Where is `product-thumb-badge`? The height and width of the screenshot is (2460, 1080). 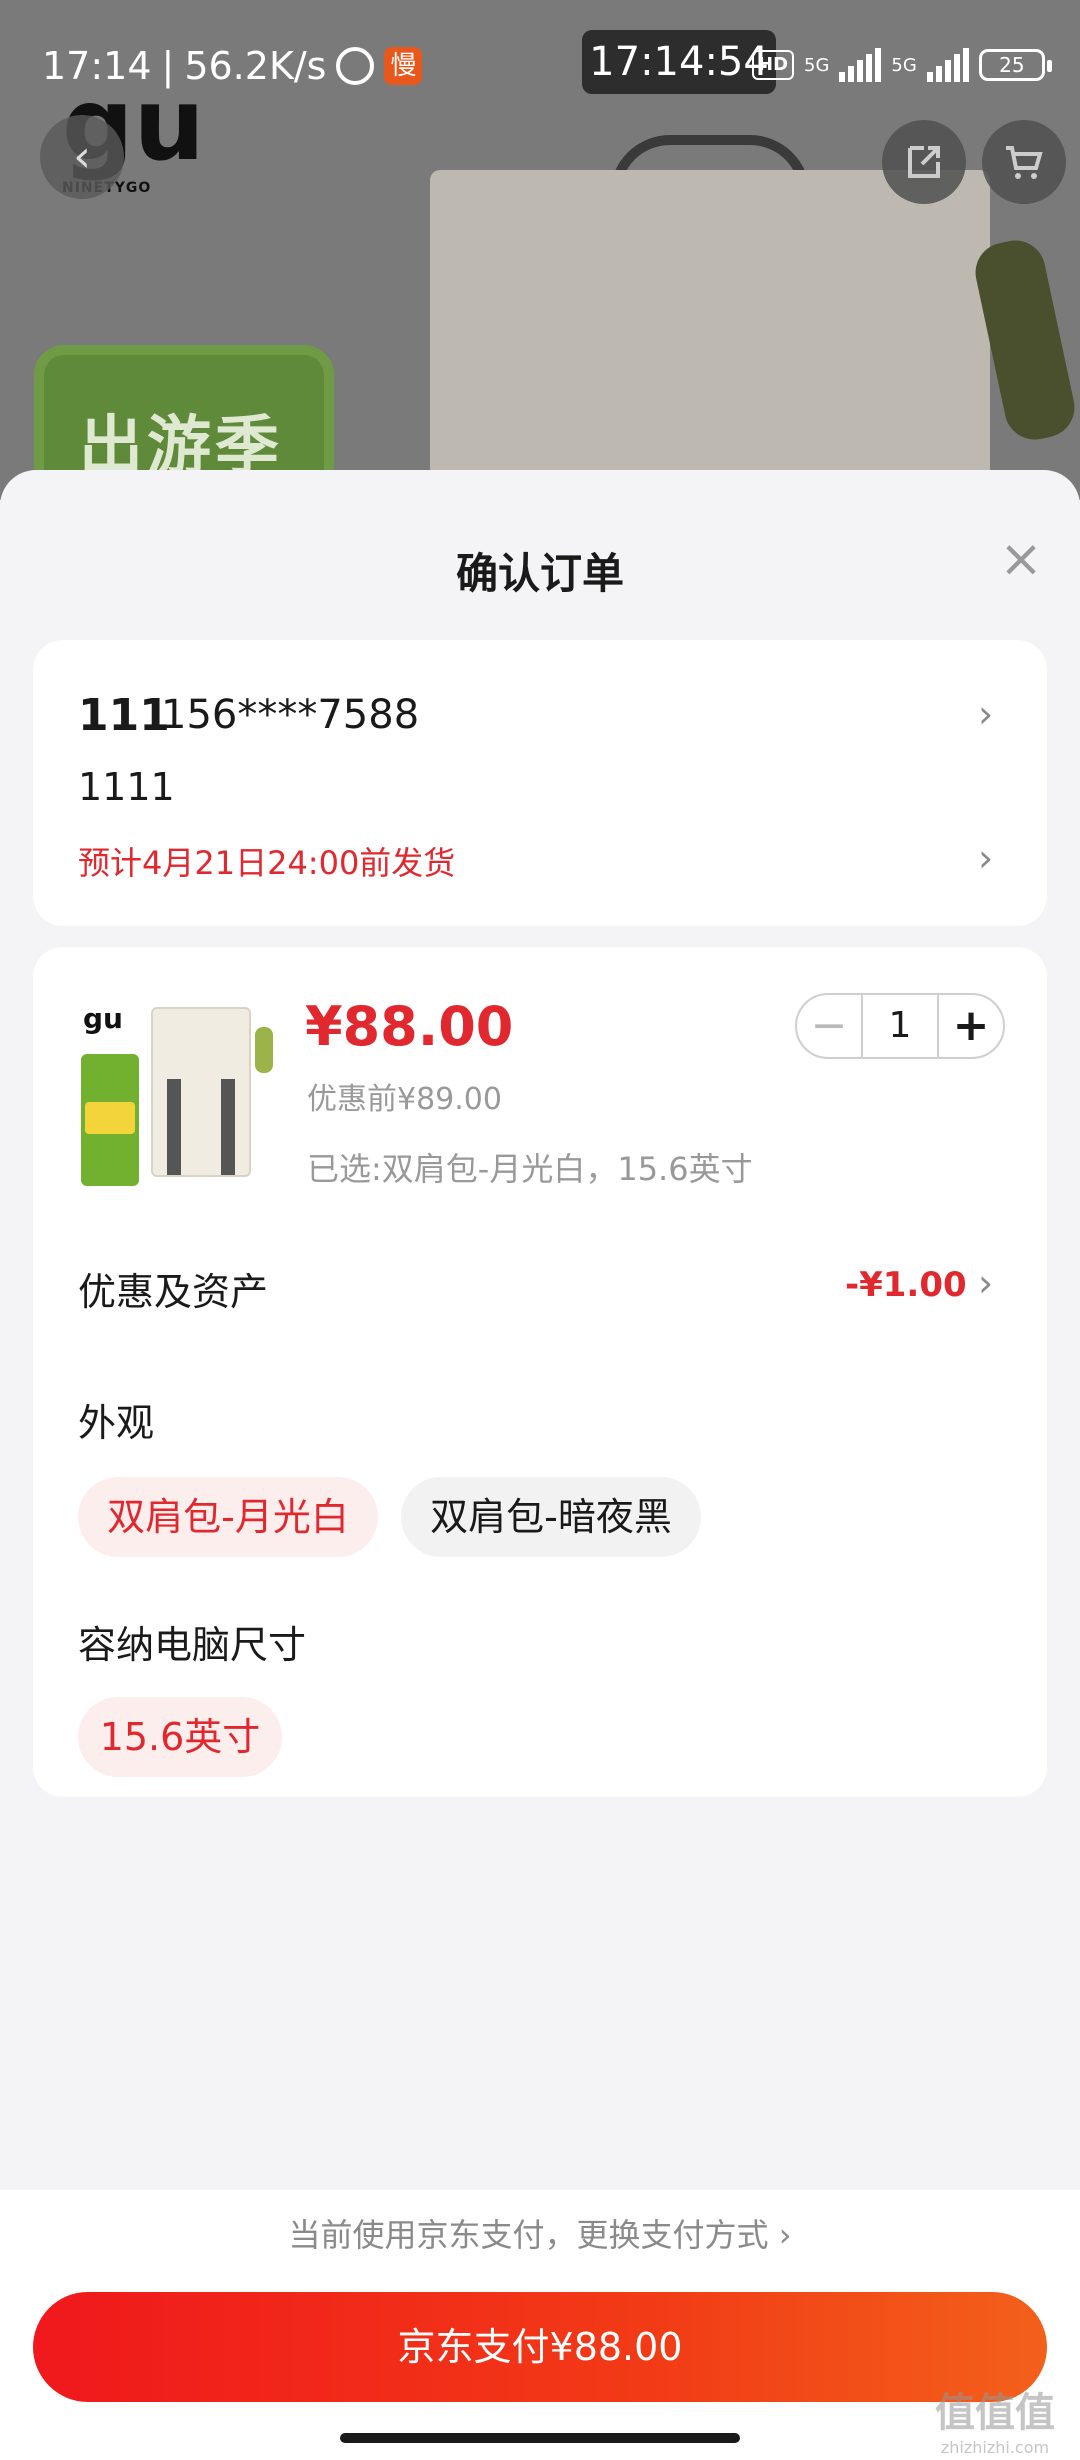
product-thumb-badge is located at coordinates (110, 1120).